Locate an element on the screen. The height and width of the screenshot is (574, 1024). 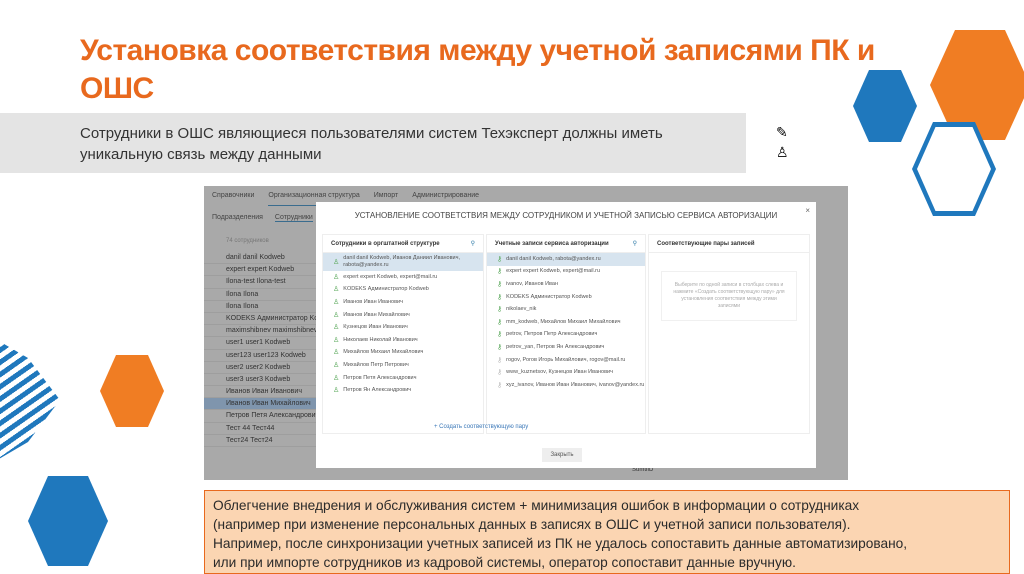
item-label: www_kuznetsov, Кузнецов Иван Иванович is located at coordinates (559, 372).